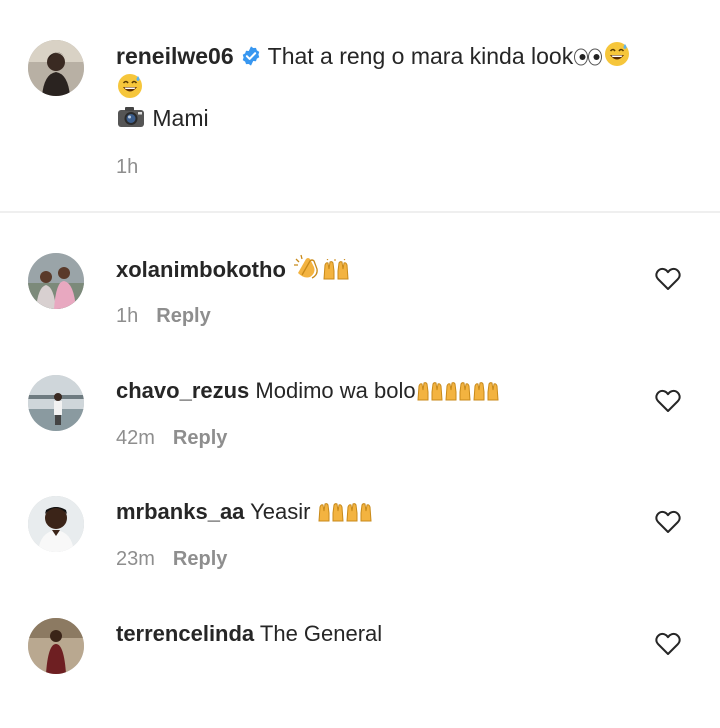 The image size is (720, 728). I want to click on caption-text-line-3: Mami, so click(162, 120).